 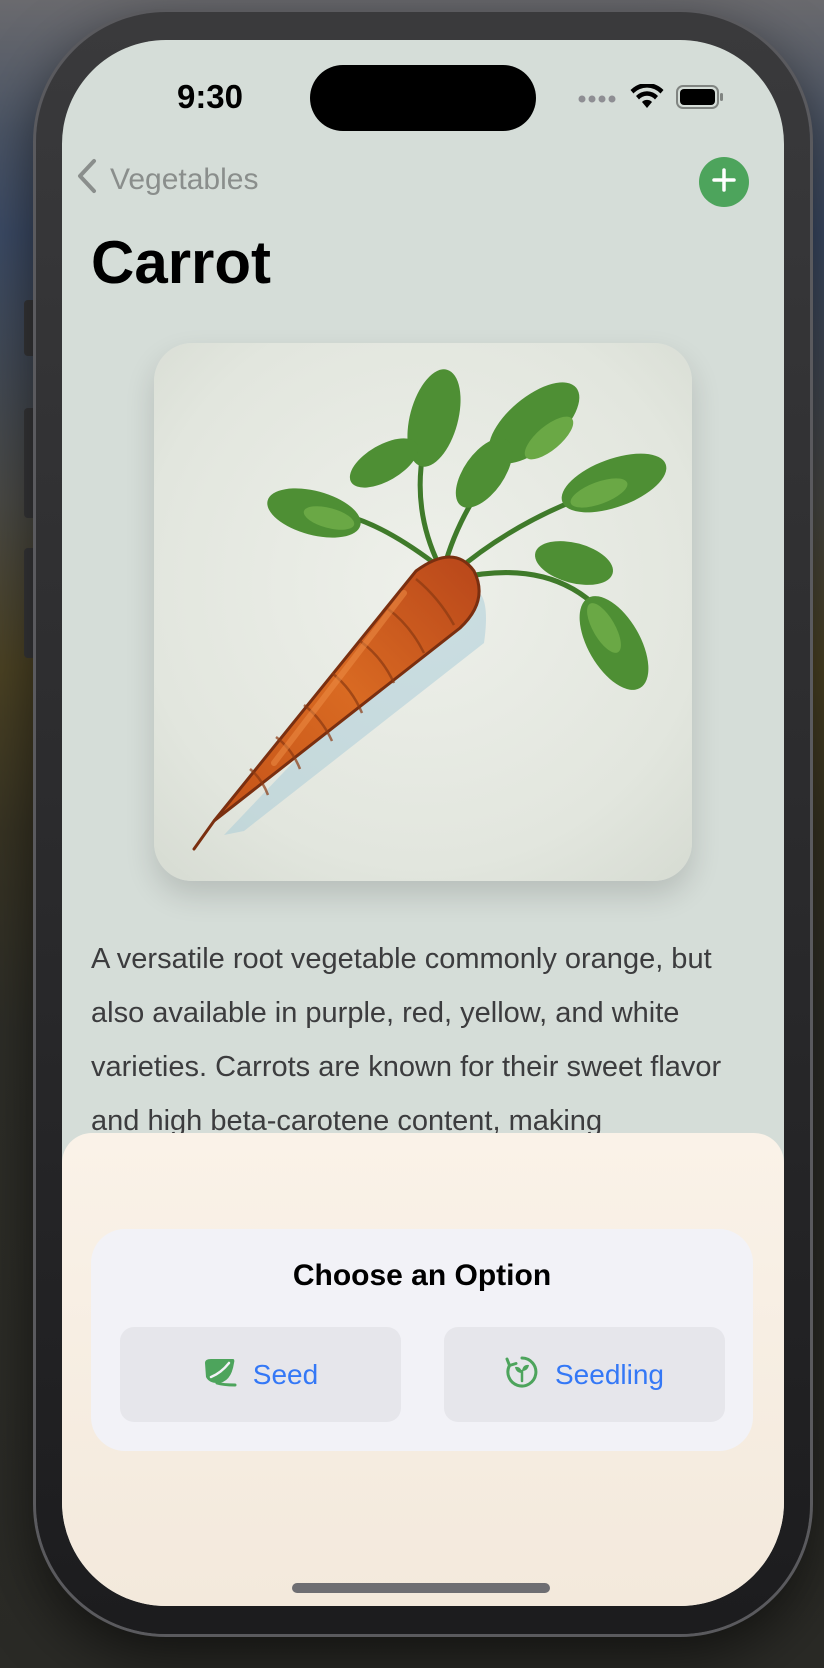 I want to click on status-icons, so click(x=651, y=99).